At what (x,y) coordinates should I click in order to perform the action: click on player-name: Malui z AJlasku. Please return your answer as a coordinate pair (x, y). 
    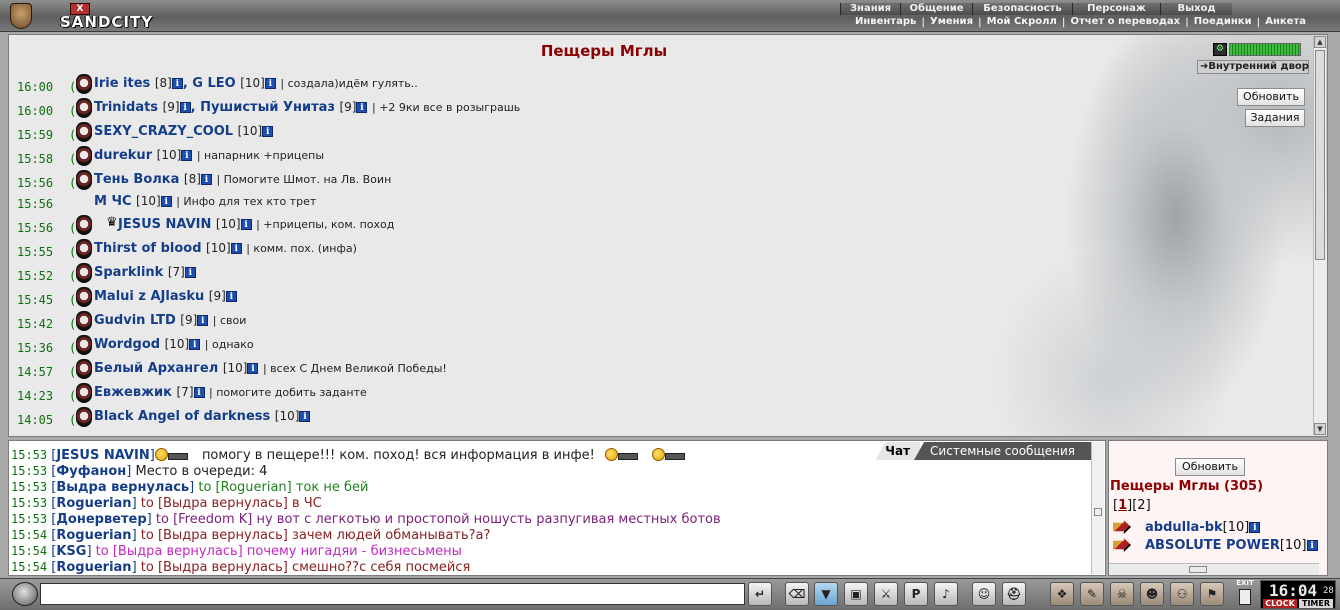
    Looking at the image, I should click on (149, 296).